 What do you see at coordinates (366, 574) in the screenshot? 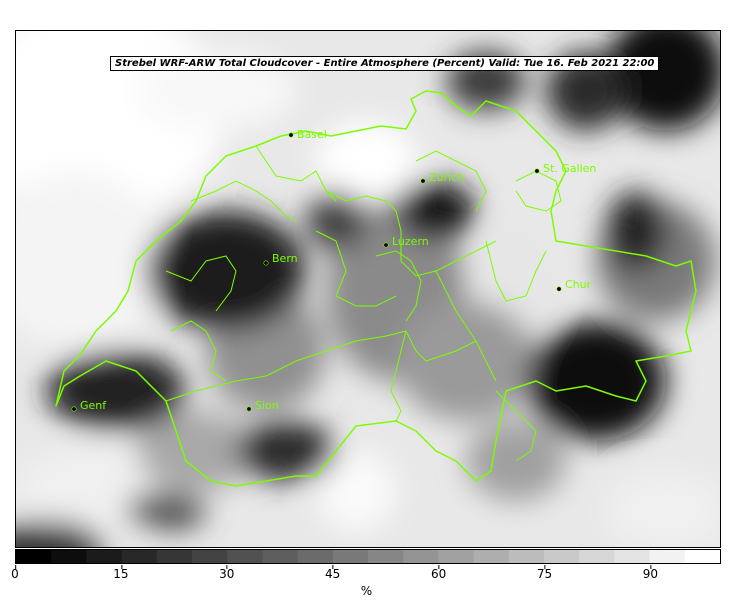
I see `colorbar-ticks: 0 15 30 45 60 75 90` at bounding box center [366, 574].